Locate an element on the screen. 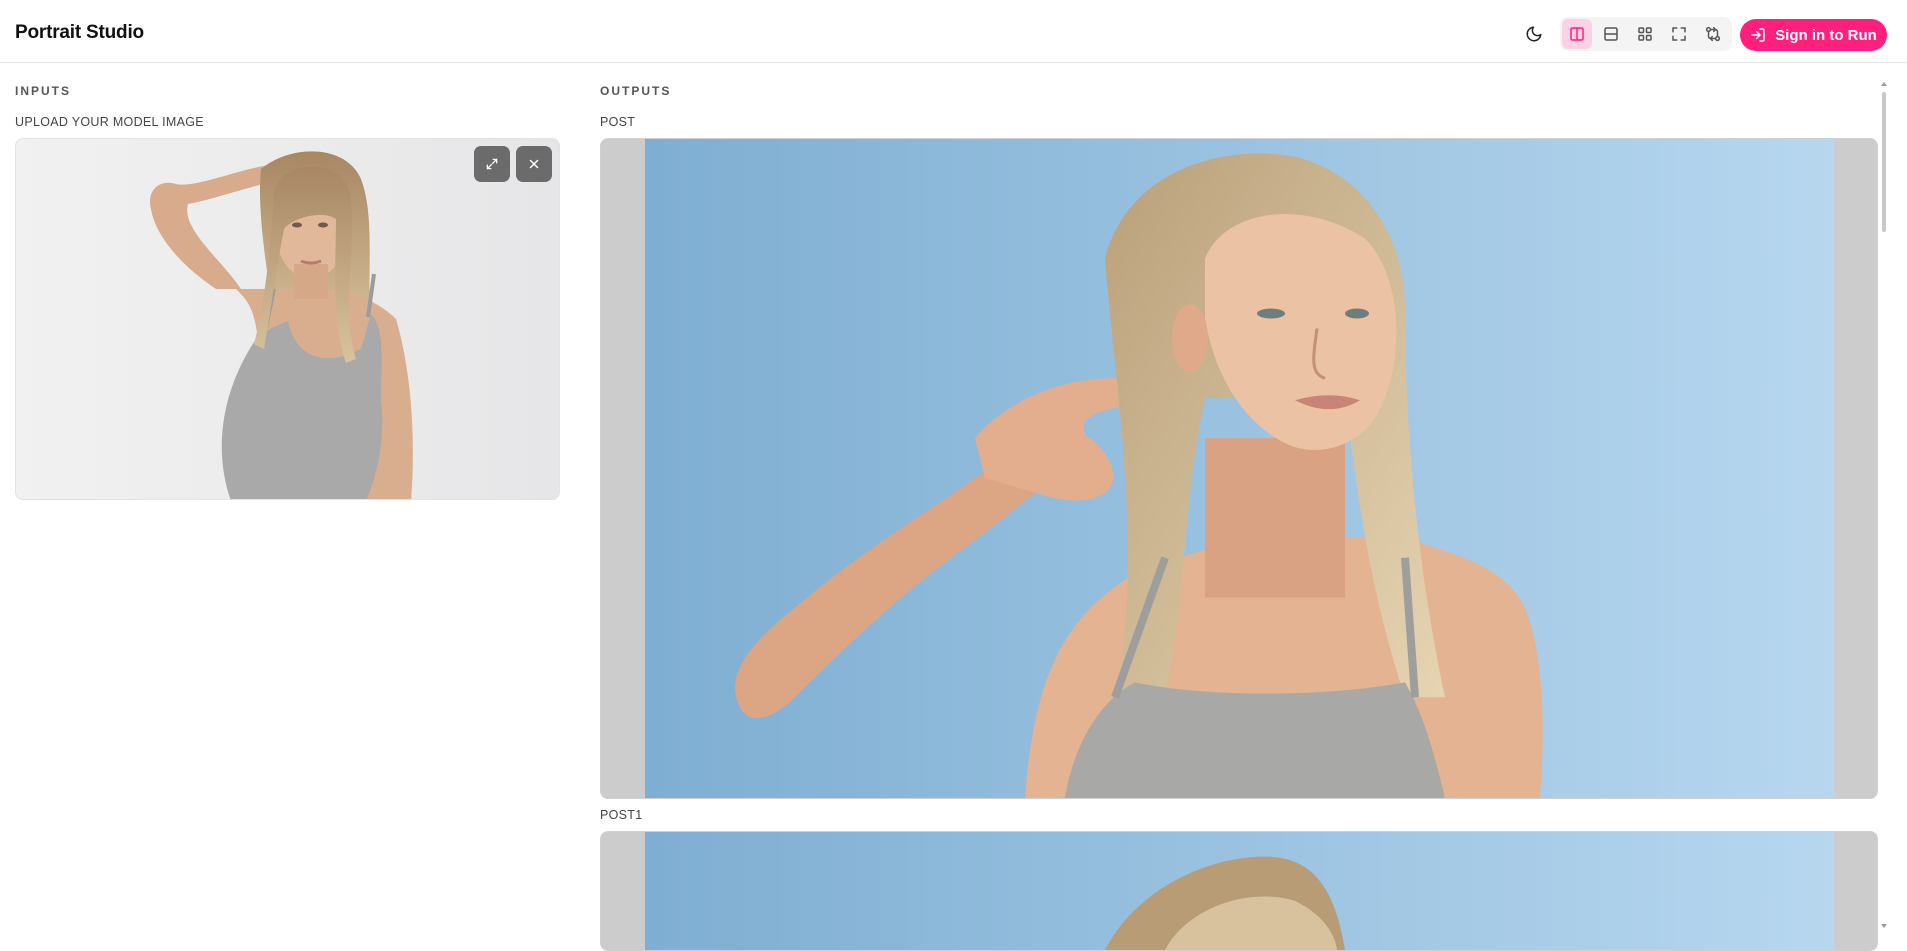 This screenshot has height=951, width=1907. sign-in-icon is located at coordinates (1758, 35).